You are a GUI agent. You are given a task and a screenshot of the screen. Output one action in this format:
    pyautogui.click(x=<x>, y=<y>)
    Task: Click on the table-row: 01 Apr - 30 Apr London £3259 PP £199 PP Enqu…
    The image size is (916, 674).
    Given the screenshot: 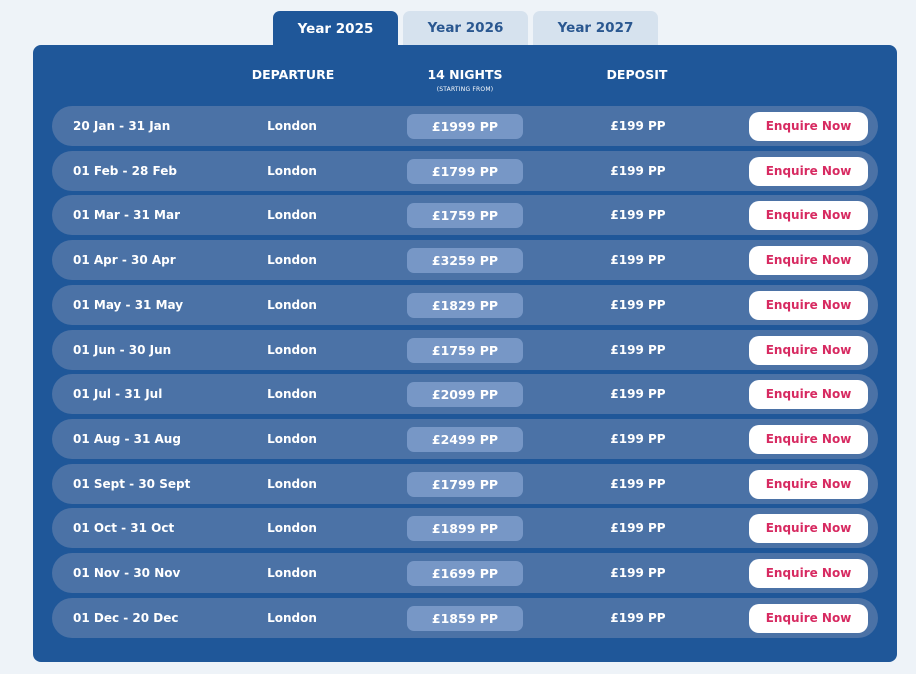 What is the action you would take?
    pyautogui.click(x=465, y=260)
    